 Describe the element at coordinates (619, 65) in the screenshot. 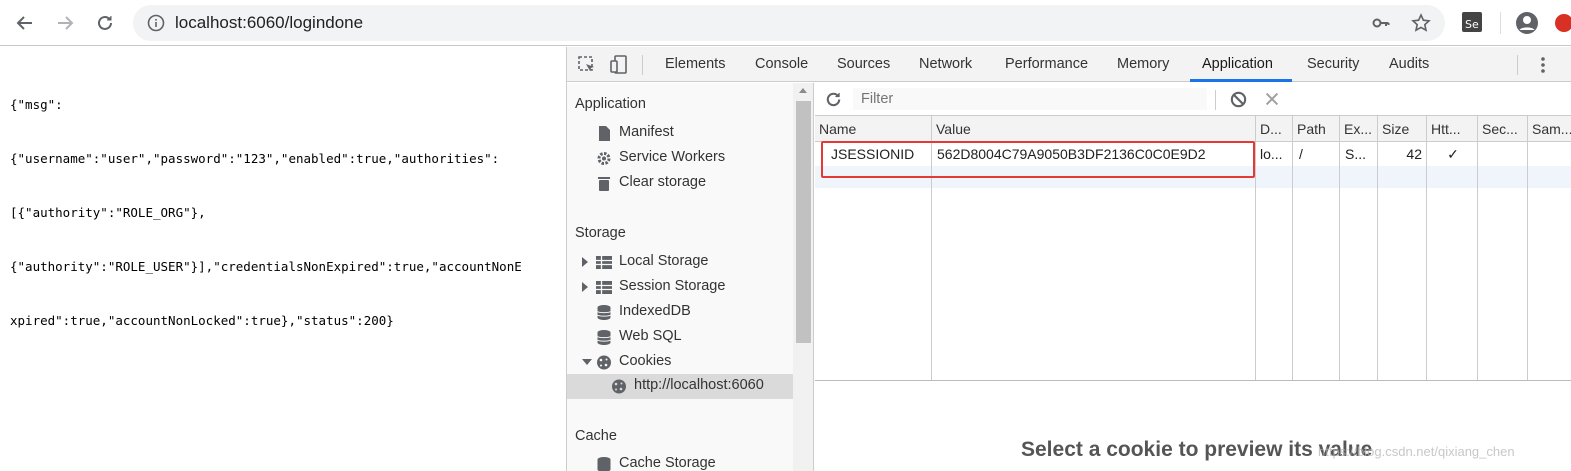

I see `device-toolbar-icon` at that location.